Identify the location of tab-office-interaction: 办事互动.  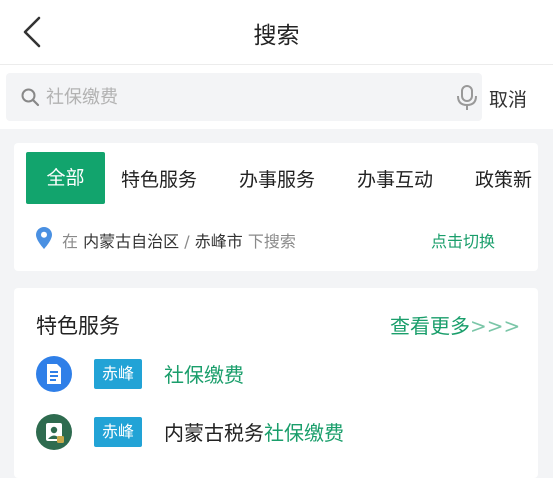
(395, 178).